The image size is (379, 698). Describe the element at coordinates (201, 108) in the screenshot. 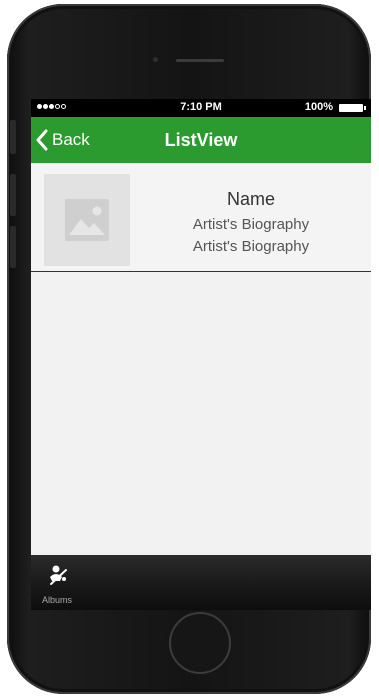

I see `status-bar: 7:10 PM 100%` at that location.